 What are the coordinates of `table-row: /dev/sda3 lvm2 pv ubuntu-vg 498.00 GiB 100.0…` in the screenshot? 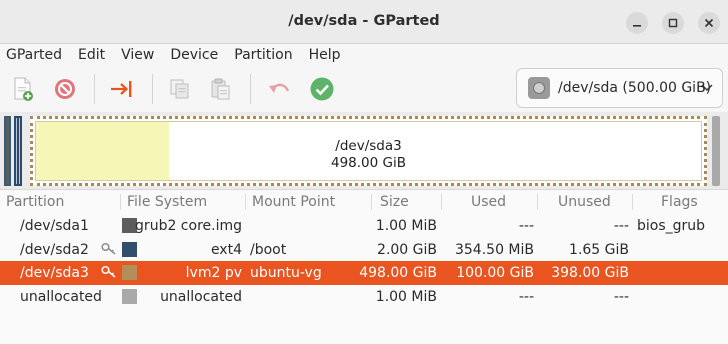 It's located at (364, 273).